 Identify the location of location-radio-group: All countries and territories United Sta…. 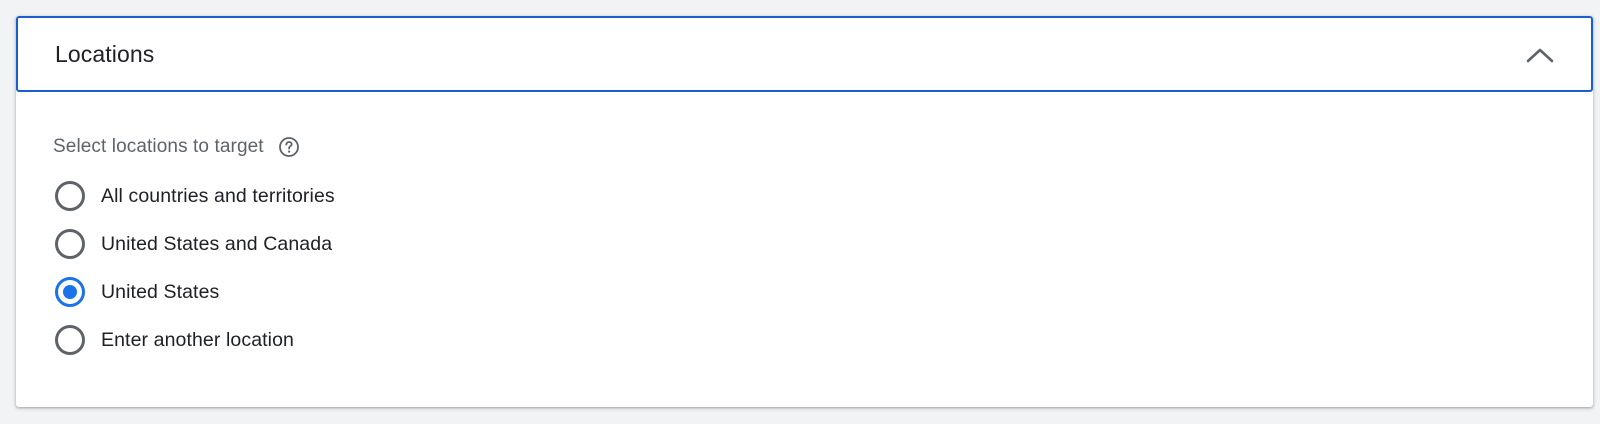
(195, 268).